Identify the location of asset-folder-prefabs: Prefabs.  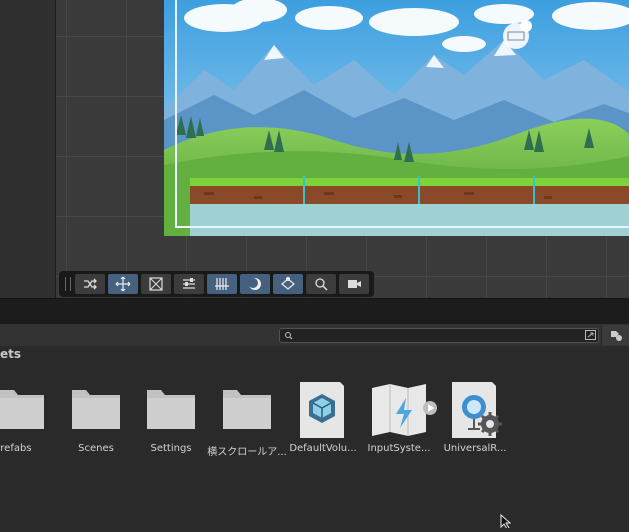
(25, 420).